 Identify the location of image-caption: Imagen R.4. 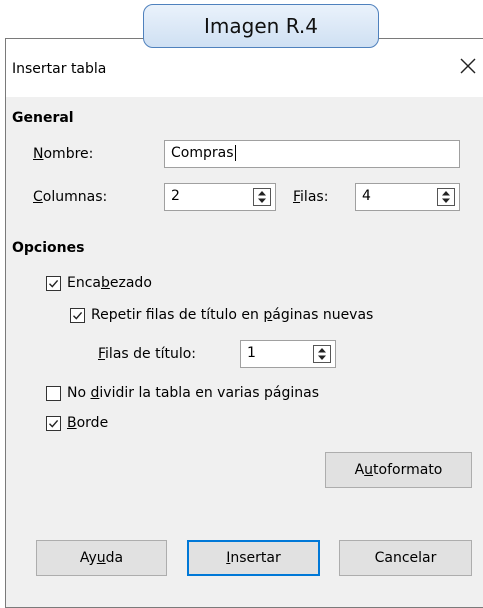
(261, 26).